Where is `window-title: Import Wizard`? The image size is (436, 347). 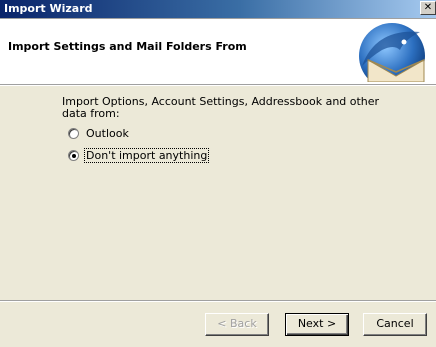 window-title: Import Wizard is located at coordinates (48, 8).